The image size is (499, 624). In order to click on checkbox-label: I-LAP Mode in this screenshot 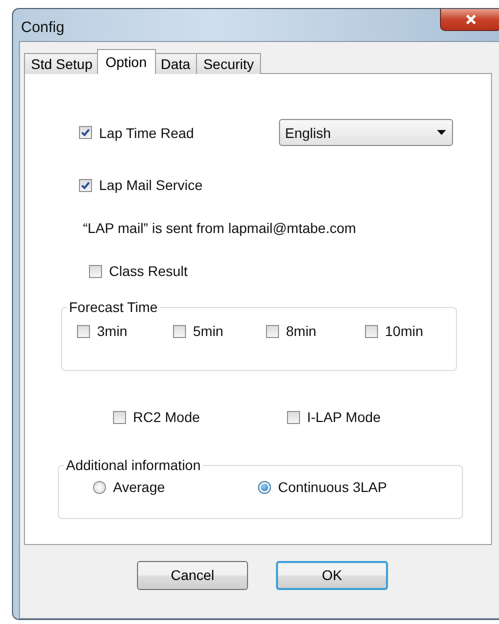, I will do `click(344, 417)`.